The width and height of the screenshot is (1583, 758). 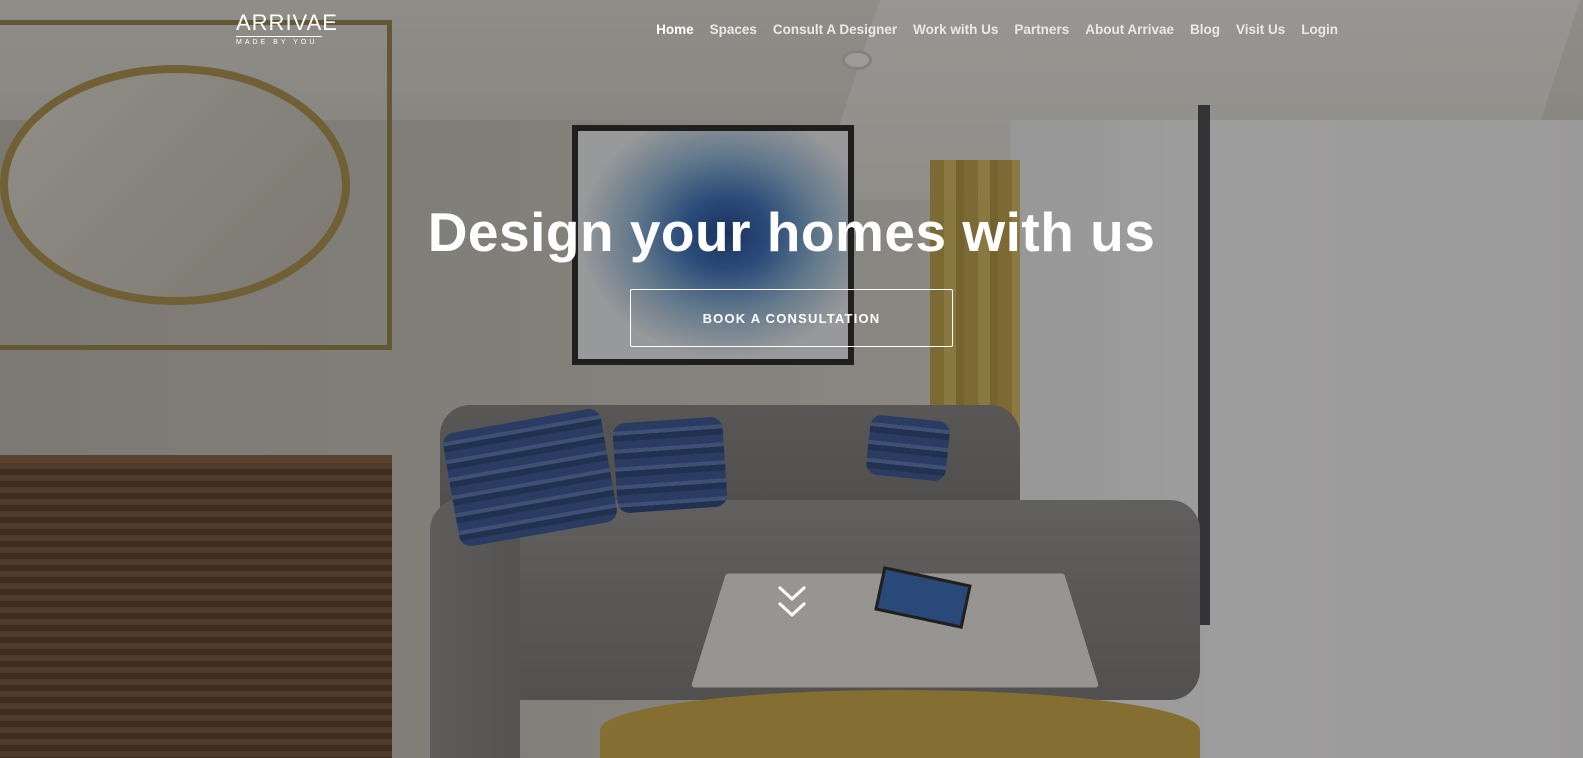 What do you see at coordinates (279, 36) in the screenshot?
I see `logo-rule` at bounding box center [279, 36].